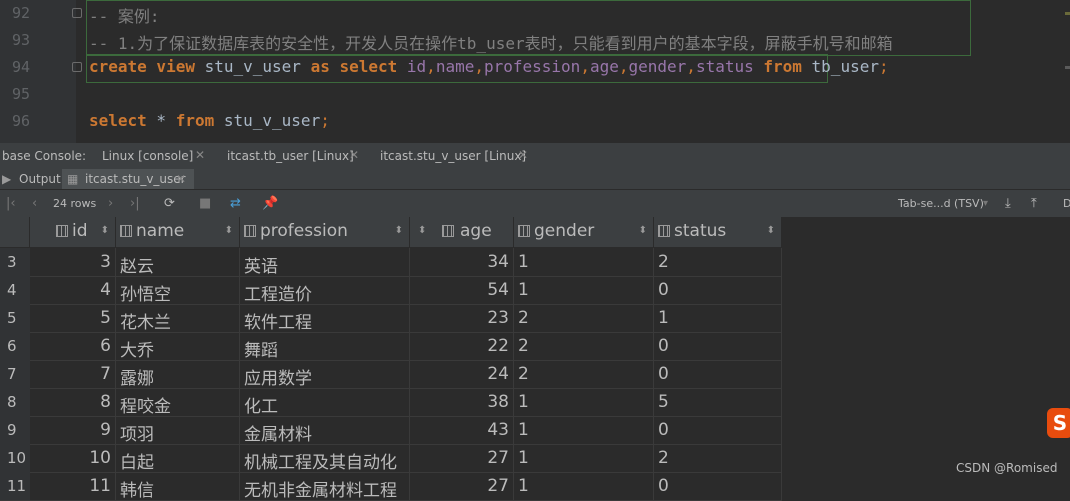 The width and height of the screenshot is (1070, 501). Describe the element at coordinates (73, 486) in the screenshot. I see `cell-id: 11` at that location.